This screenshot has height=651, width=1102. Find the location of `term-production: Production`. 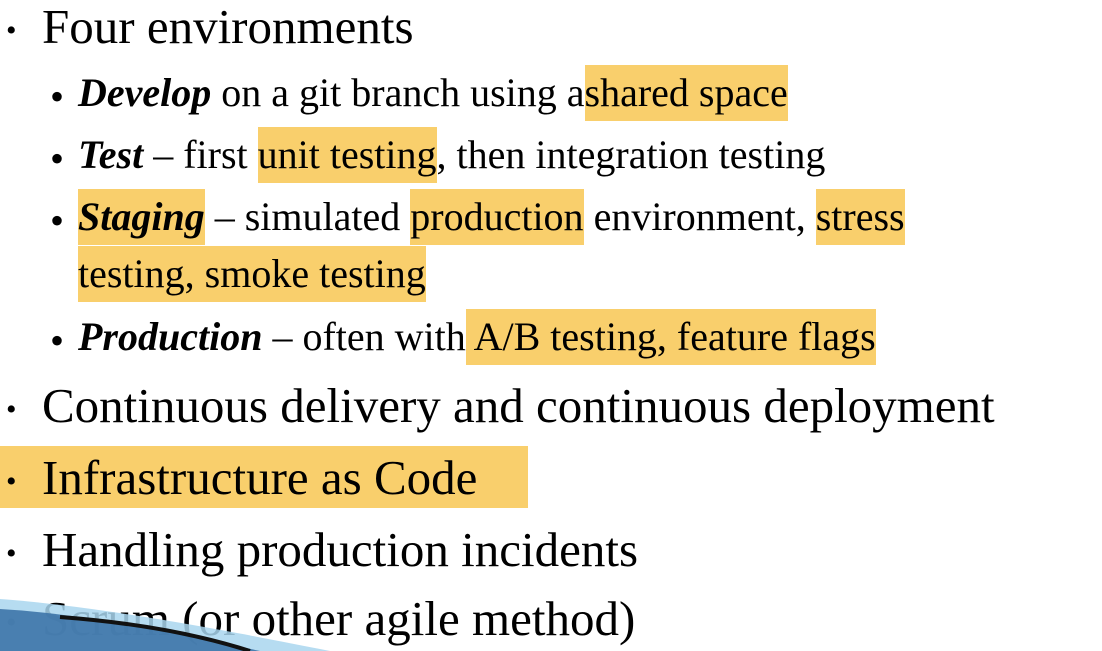

term-production: Production is located at coordinates (170, 336).